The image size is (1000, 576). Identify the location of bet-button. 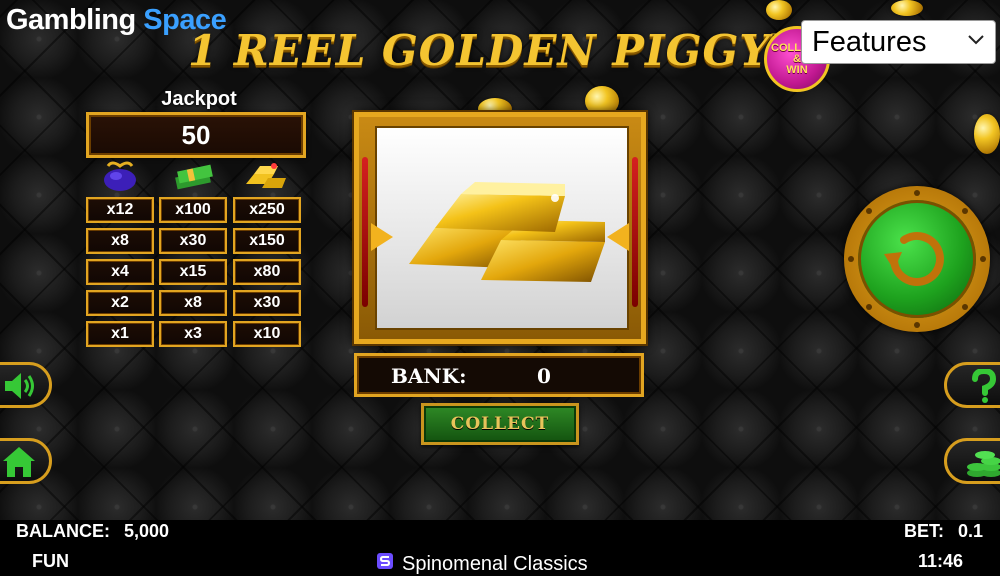
(972, 461).